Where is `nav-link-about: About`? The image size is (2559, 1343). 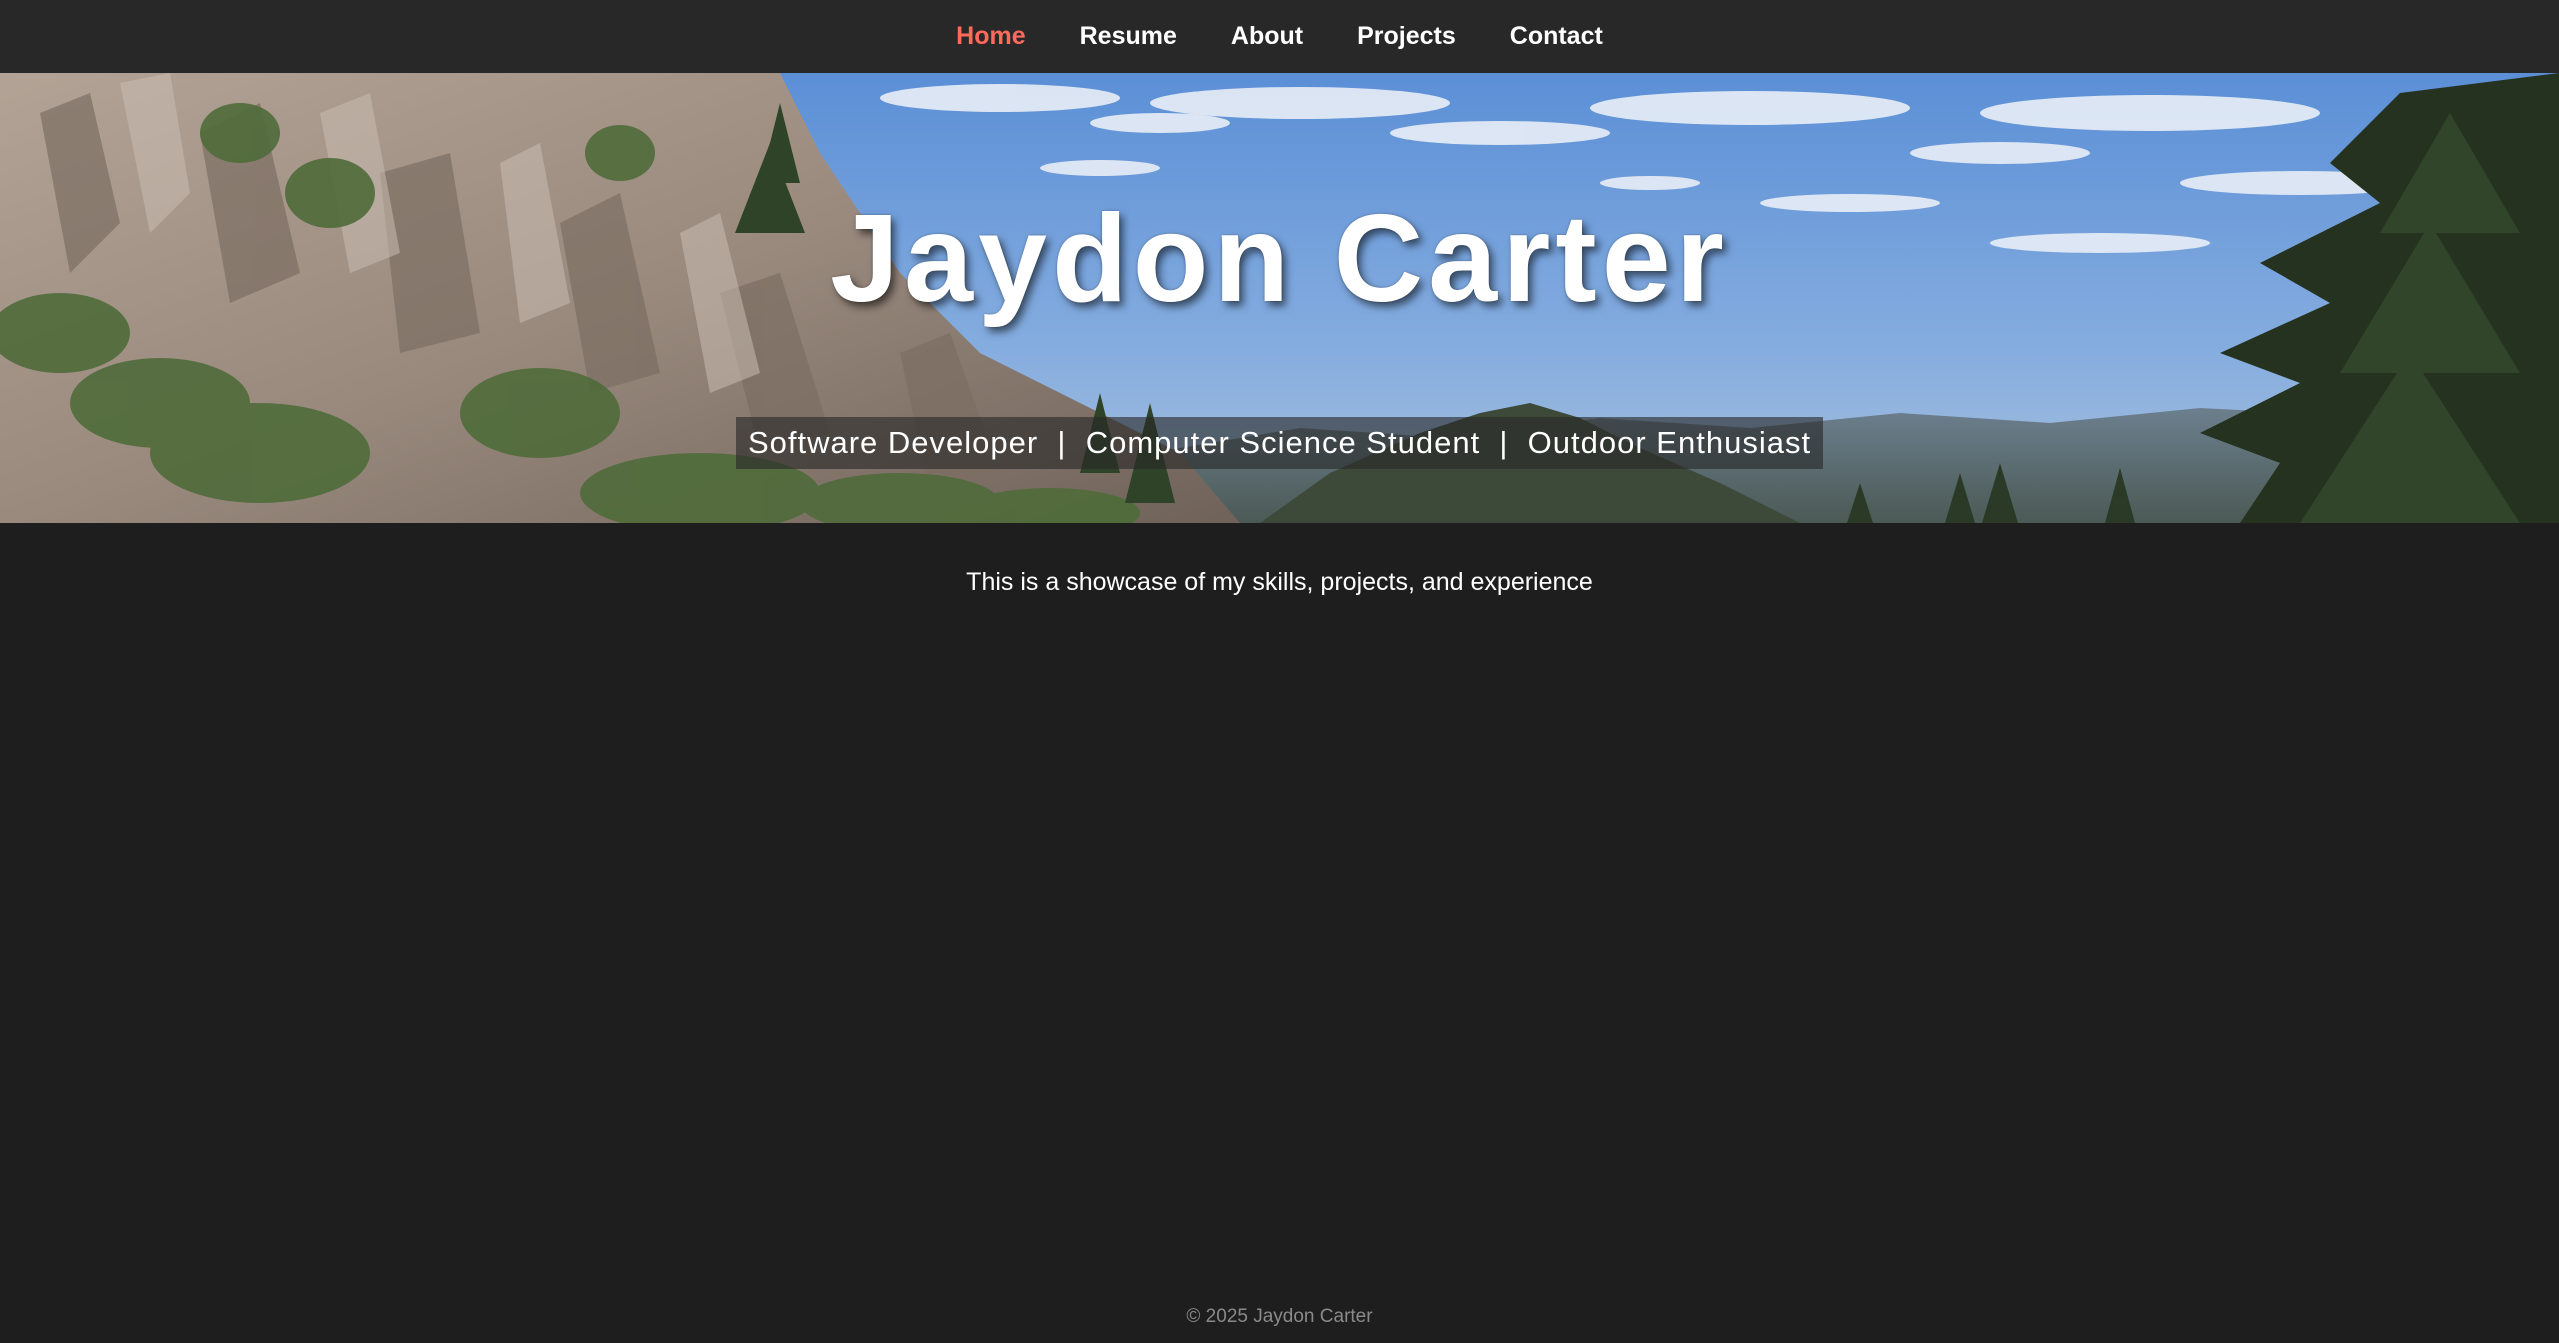 nav-link-about: About is located at coordinates (1267, 36).